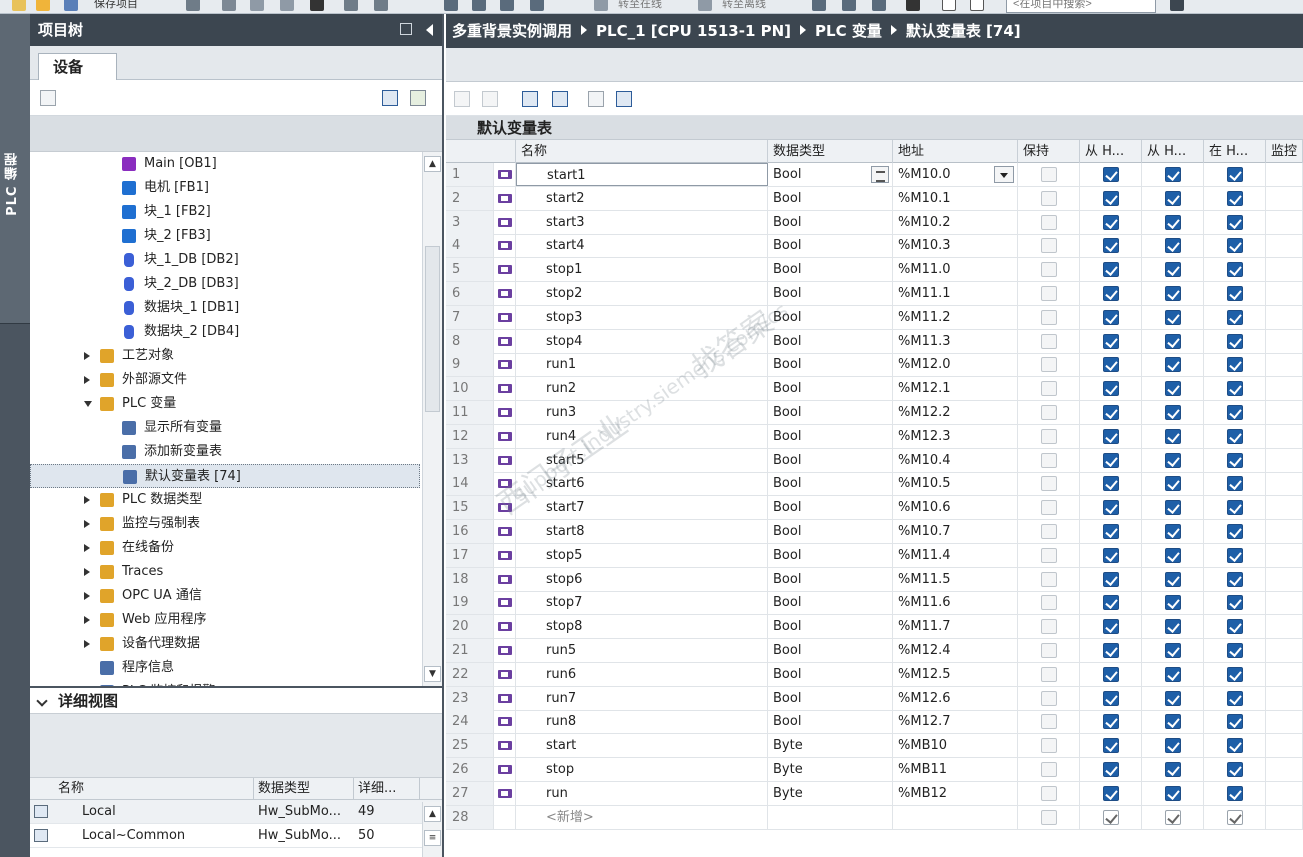  What do you see at coordinates (351, 5) in the screenshot?
I see `undo-icon` at bounding box center [351, 5].